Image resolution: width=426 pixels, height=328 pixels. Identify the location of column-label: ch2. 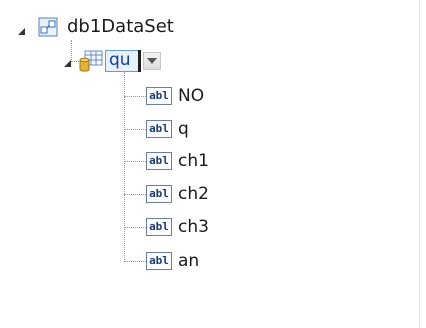
(193, 194).